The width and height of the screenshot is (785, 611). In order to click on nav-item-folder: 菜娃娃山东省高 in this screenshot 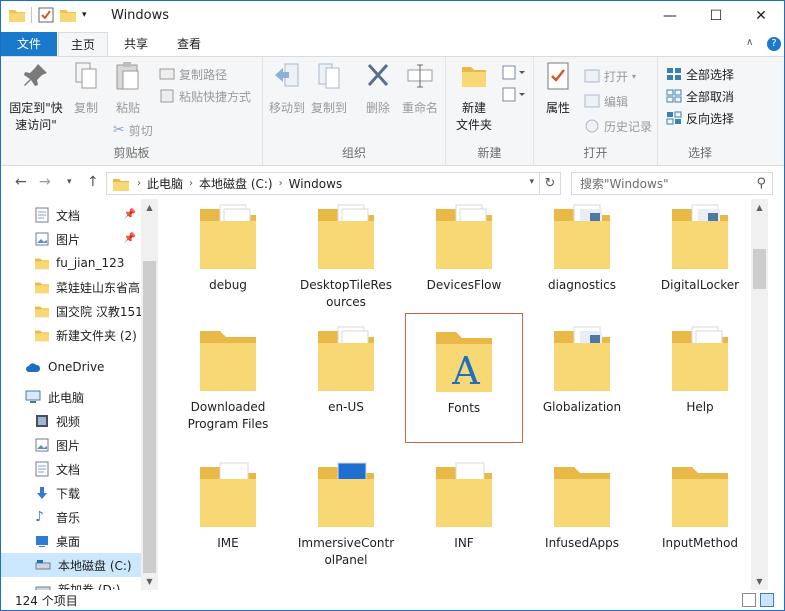, I will do `click(71, 287)`.